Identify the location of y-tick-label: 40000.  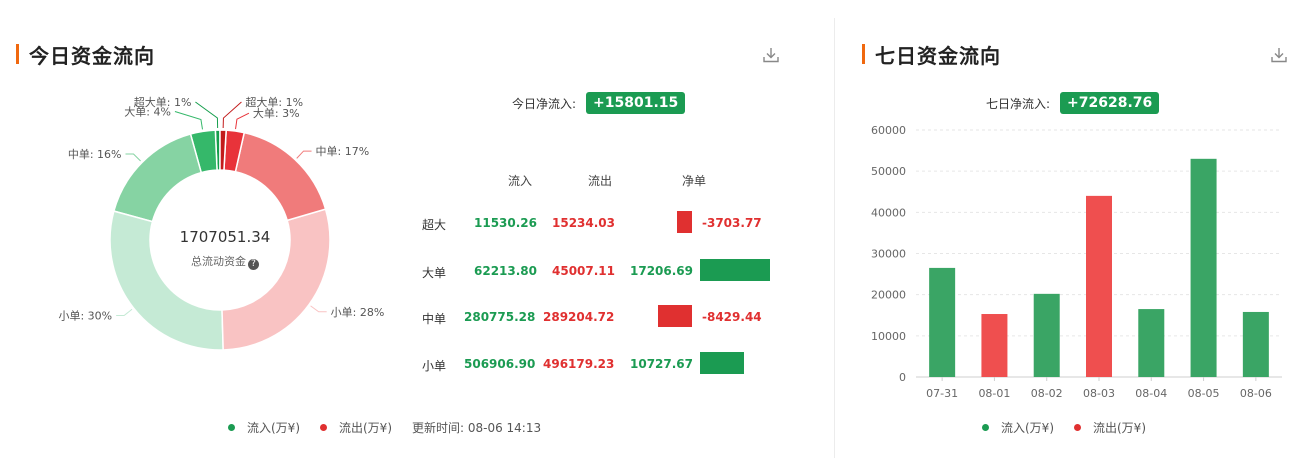
(888, 212).